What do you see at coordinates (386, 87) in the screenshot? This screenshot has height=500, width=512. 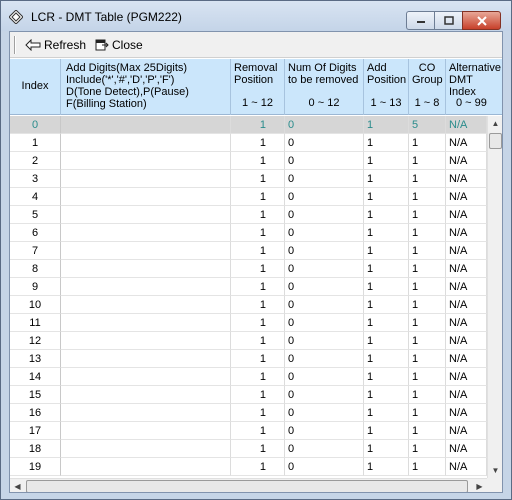 I see `column-header-add-position: Add Position 1 ~ 13` at bounding box center [386, 87].